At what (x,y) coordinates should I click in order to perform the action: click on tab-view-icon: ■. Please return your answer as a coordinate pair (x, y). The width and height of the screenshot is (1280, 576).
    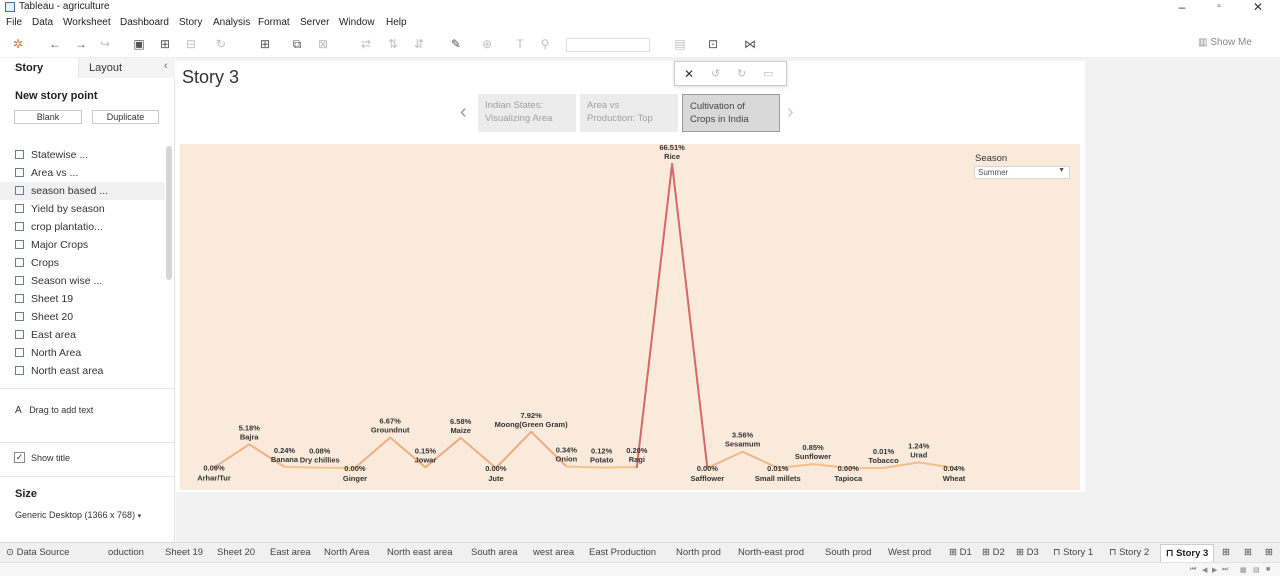
    Looking at the image, I should click on (1268, 569).